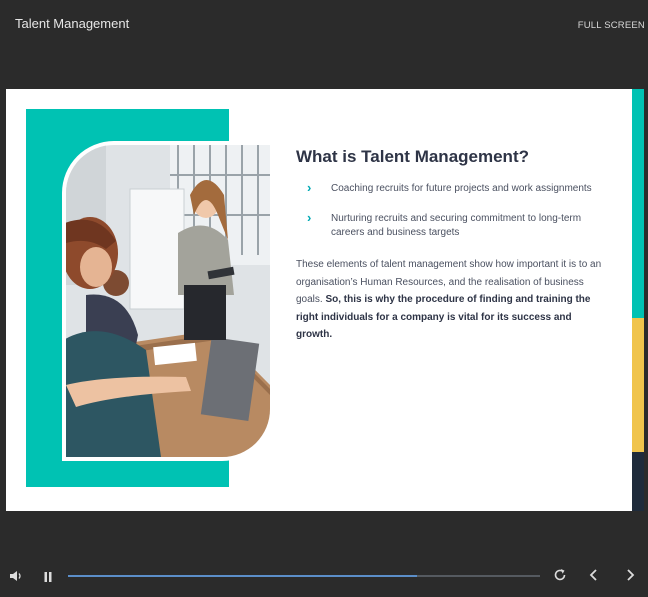  Describe the element at coordinates (594, 577) in the screenshot. I see `chevron-left-icon` at that location.